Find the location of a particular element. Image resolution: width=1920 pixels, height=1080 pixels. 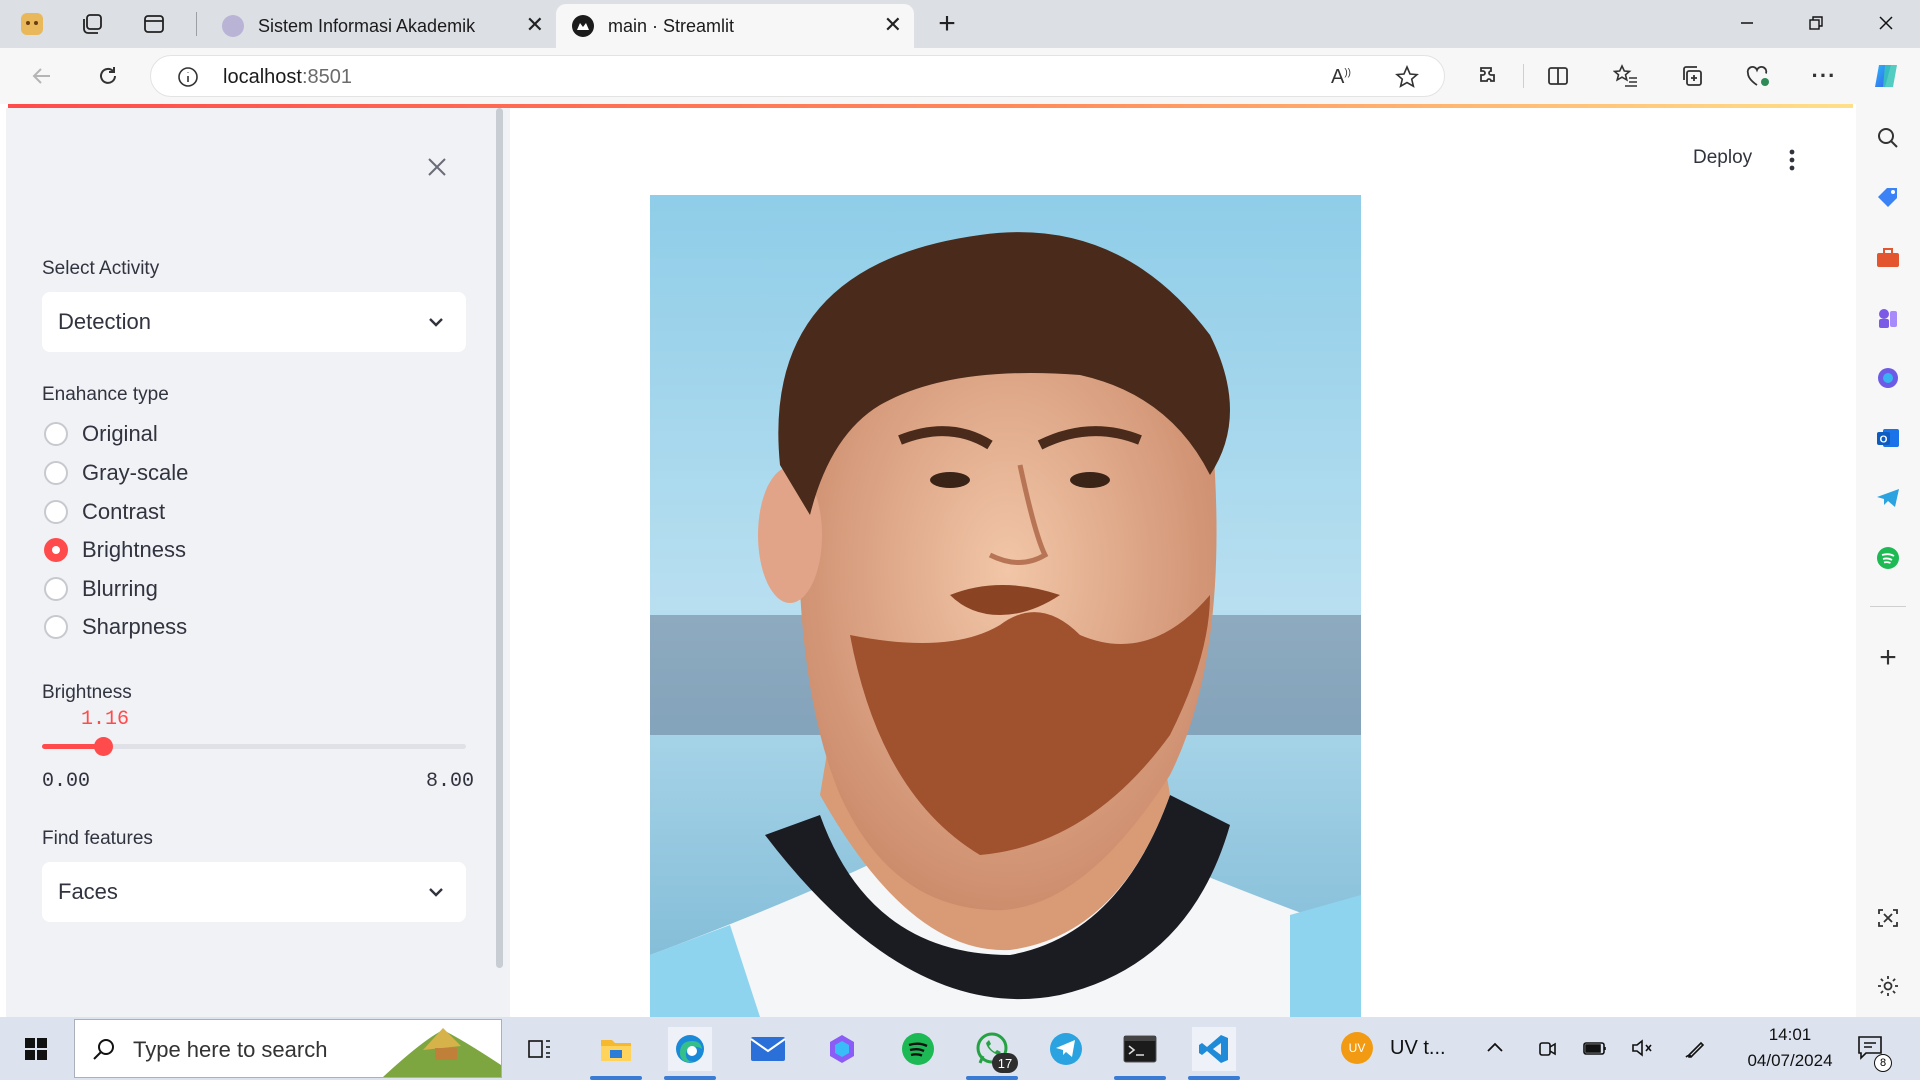

brightness-max-label: 8.00 is located at coordinates (449, 781).